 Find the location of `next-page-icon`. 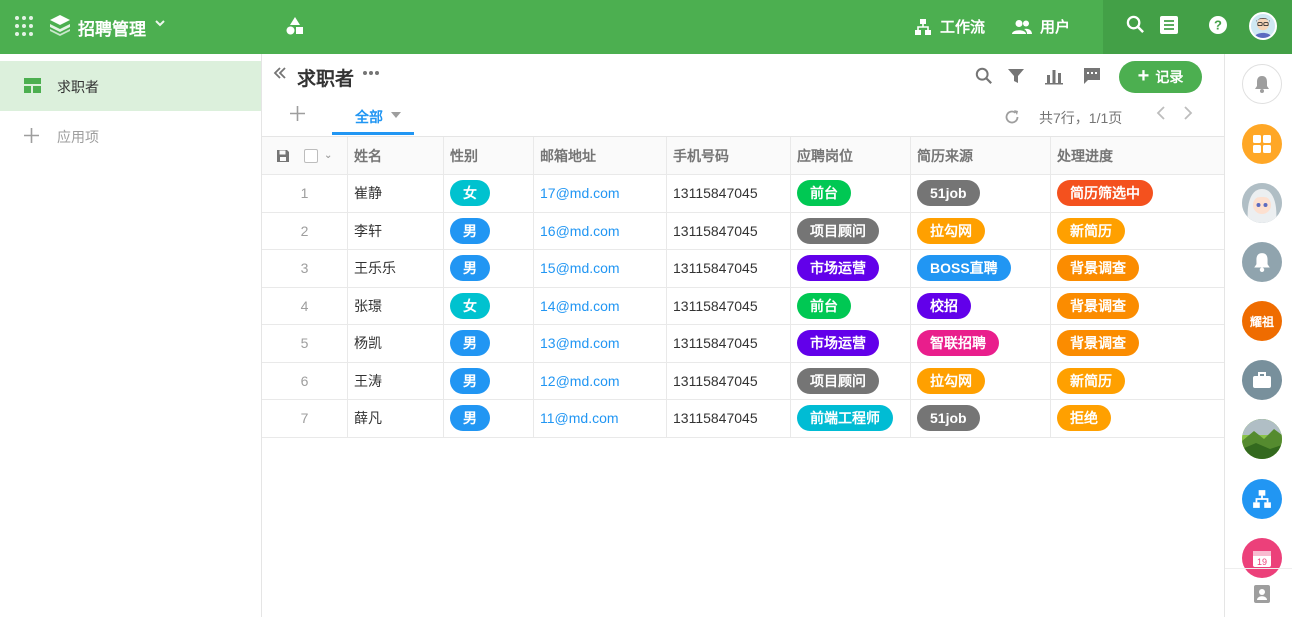

next-page-icon is located at coordinates (1188, 115).